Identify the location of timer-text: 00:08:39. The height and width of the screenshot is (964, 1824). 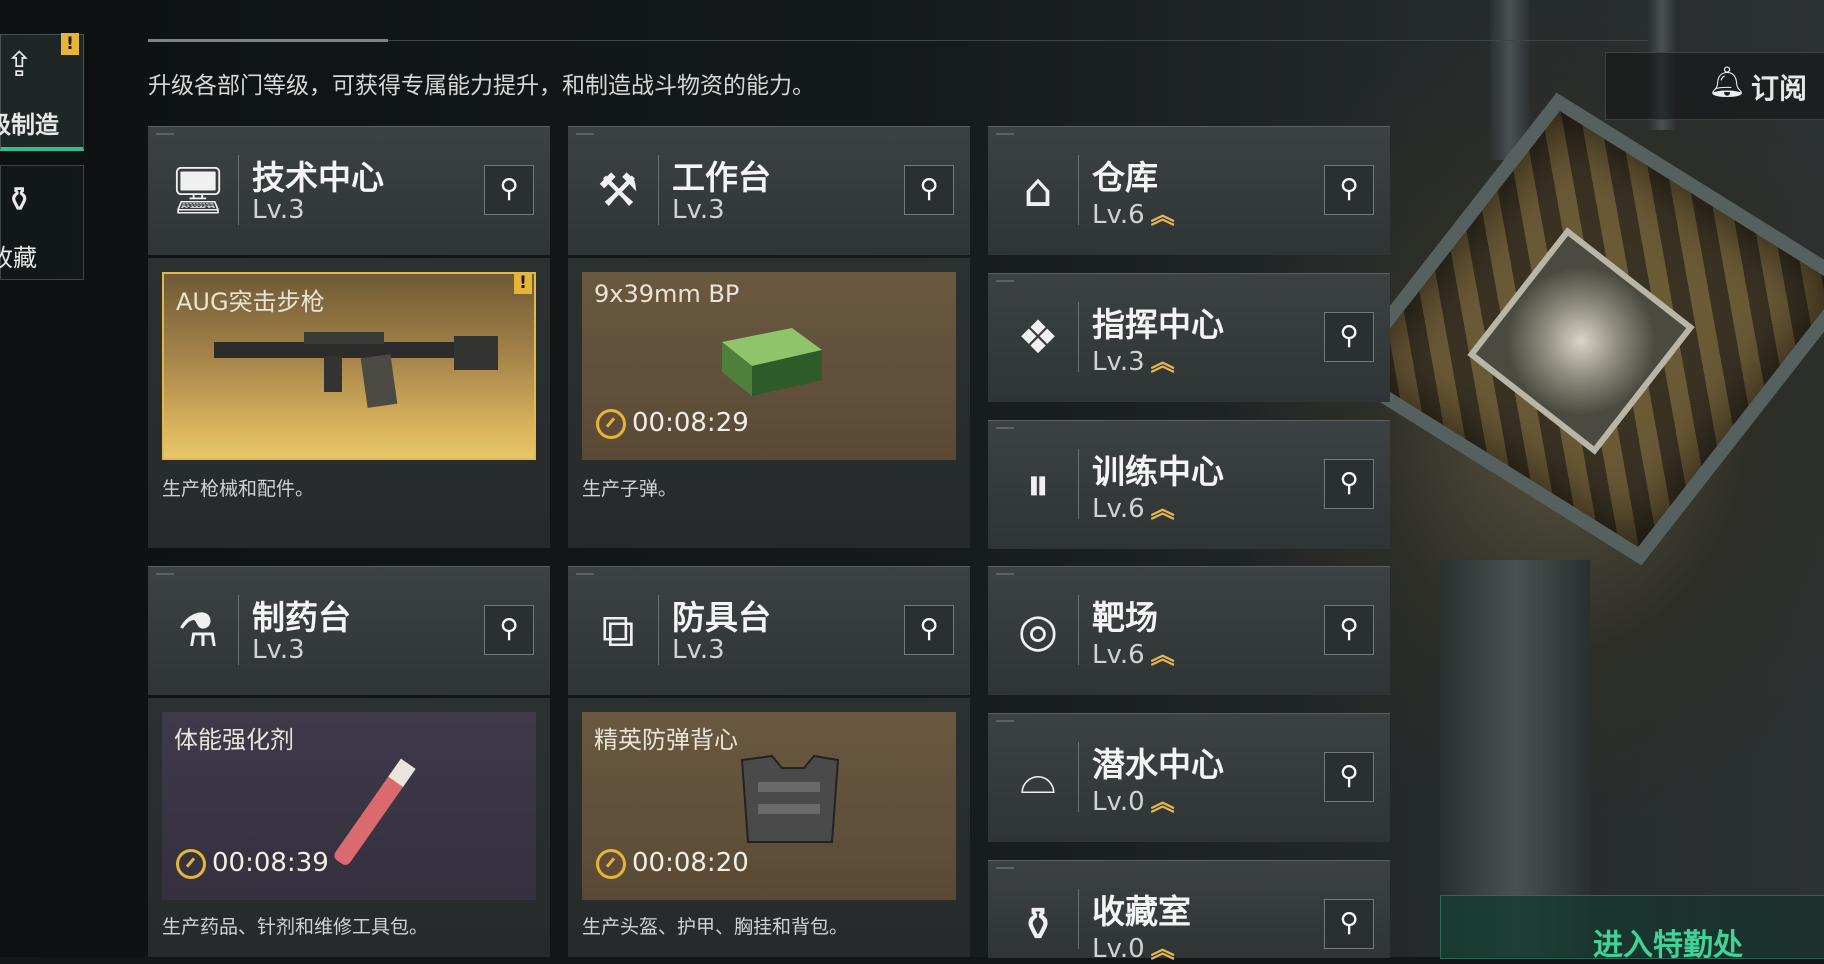
(270, 863).